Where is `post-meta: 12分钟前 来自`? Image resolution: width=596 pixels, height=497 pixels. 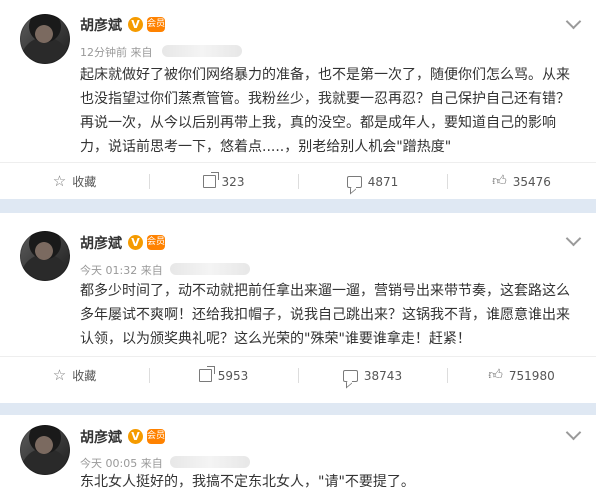
post-meta: 12分钟前 来自 is located at coordinates (116, 52).